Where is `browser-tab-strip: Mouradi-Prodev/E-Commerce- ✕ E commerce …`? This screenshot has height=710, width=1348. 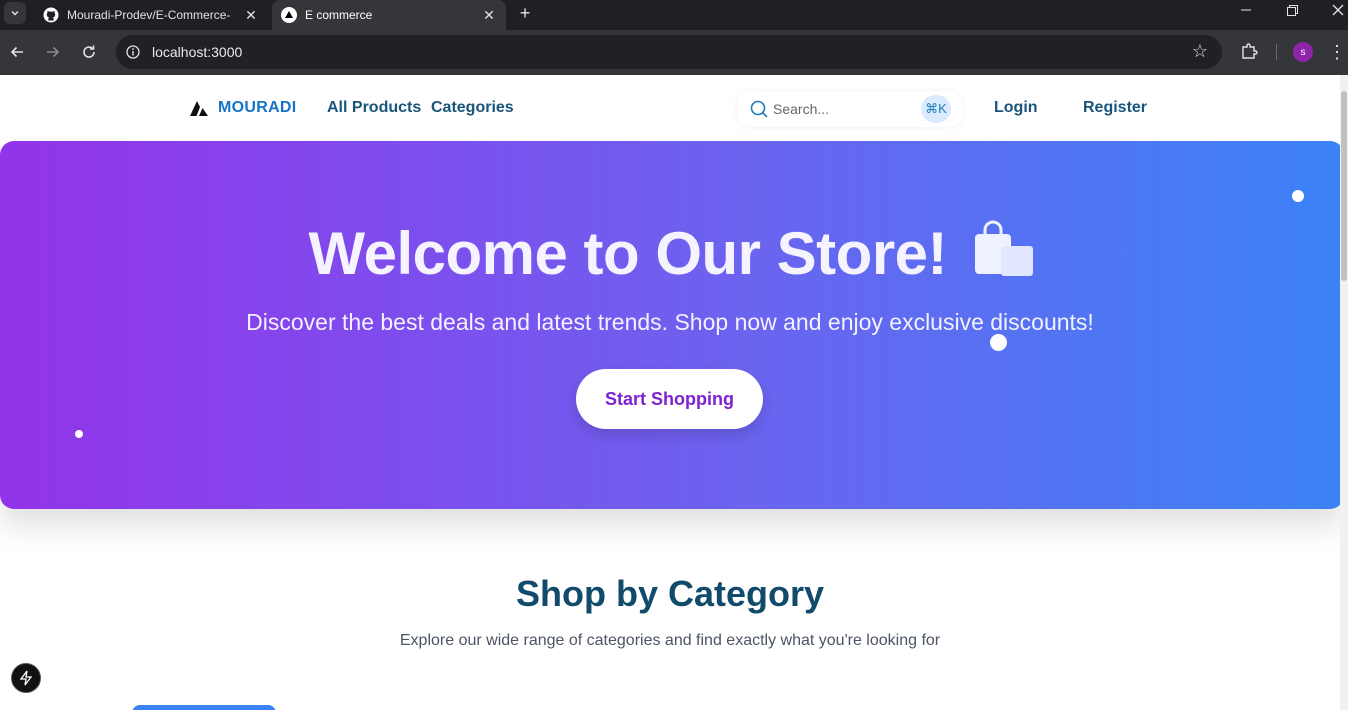 browser-tab-strip: Mouradi-Prodev/E-Commerce- ✕ E commerce … is located at coordinates (674, 15).